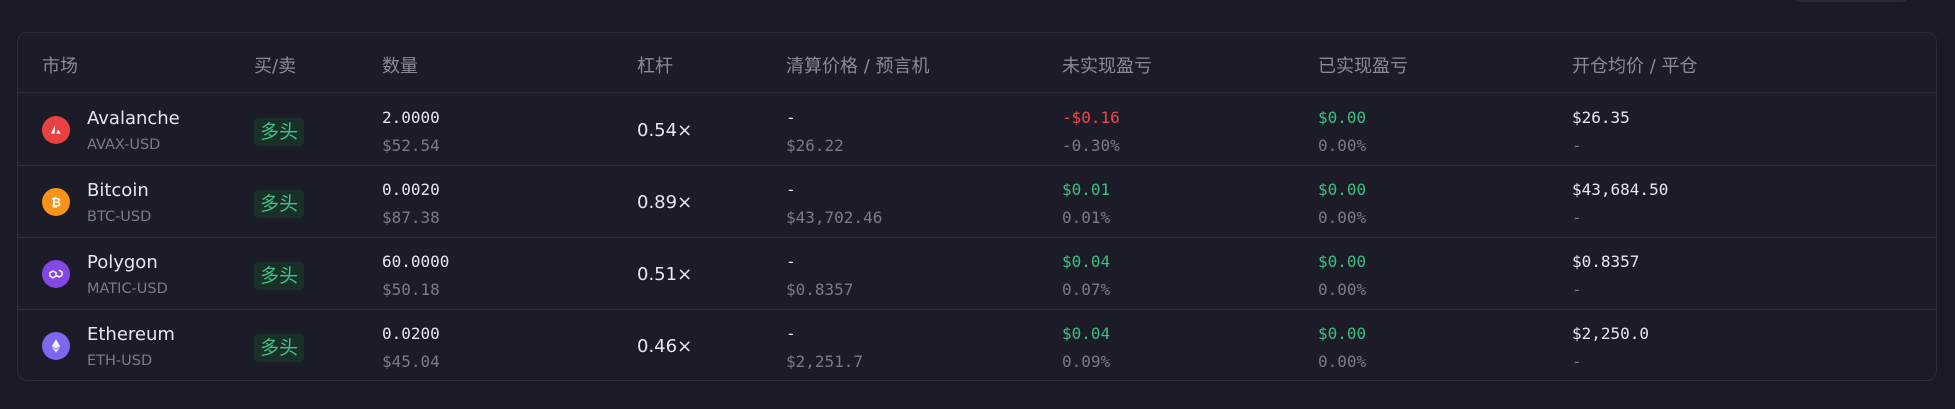  What do you see at coordinates (56, 130) in the screenshot?
I see `avalanche-icon` at bounding box center [56, 130].